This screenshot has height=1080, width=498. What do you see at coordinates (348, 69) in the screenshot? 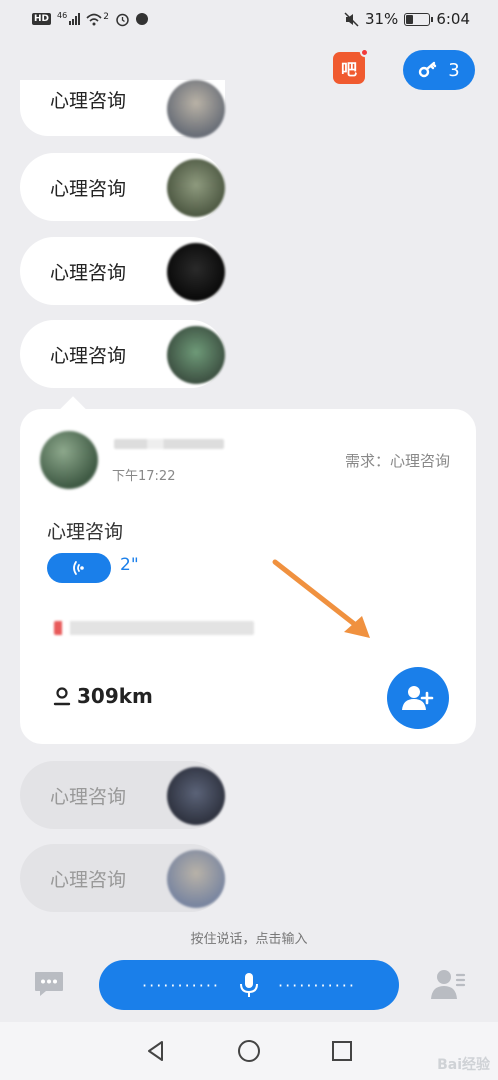
I see `bar-app-label: 吧` at bounding box center [348, 69].